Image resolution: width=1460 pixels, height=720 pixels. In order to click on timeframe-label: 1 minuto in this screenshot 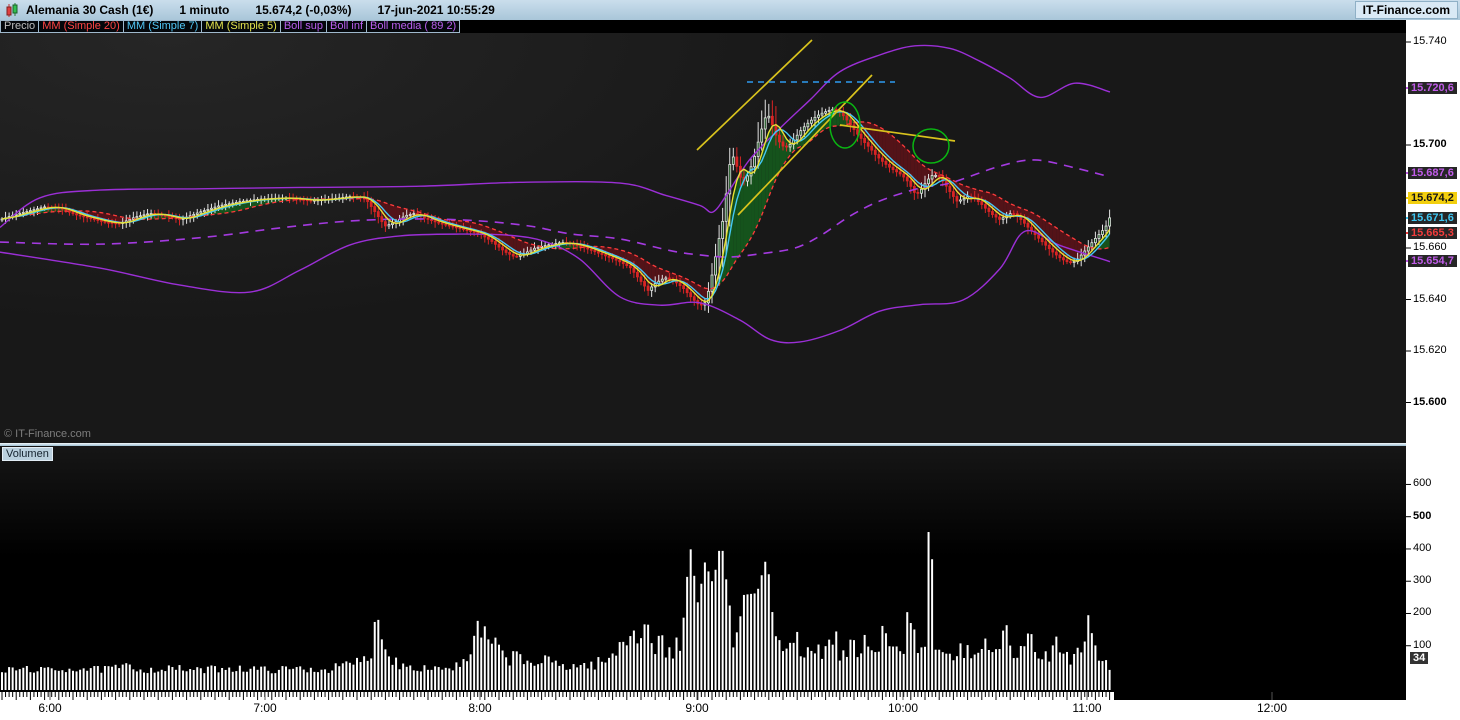, I will do `click(204, 10)`.